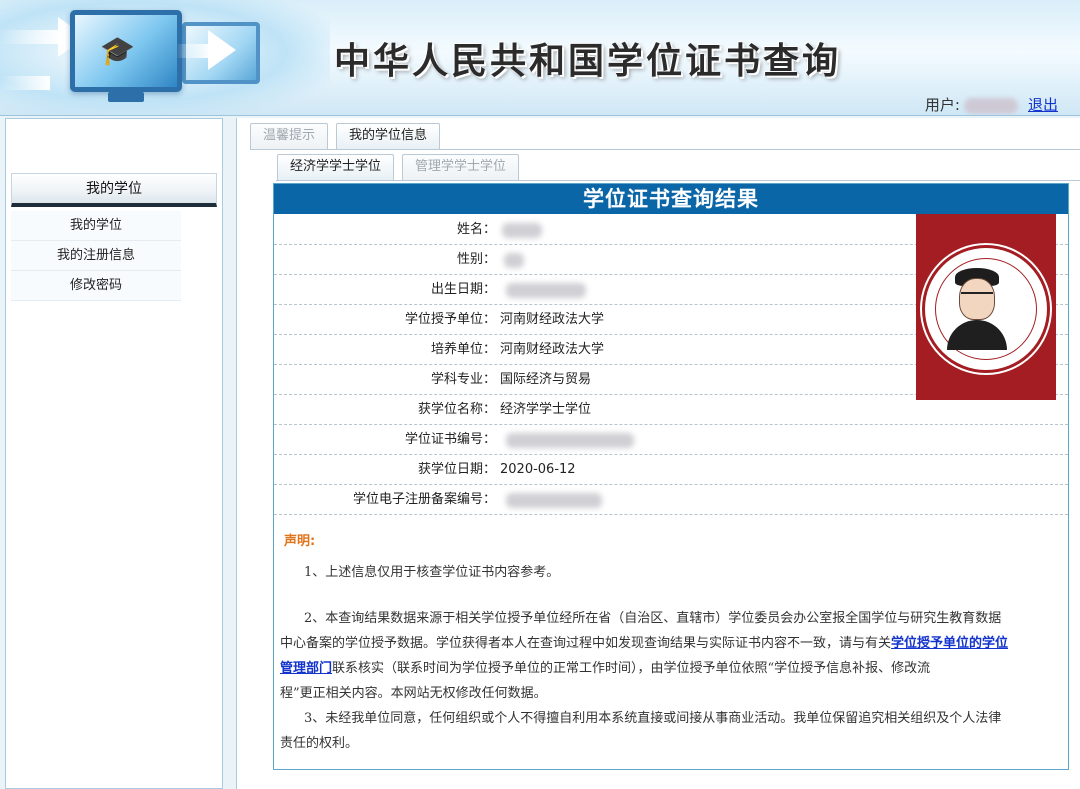 The height and width of the screenshot is (789, 1080). I want to click on field-label: 学位证书编号：, so click(450, 439).